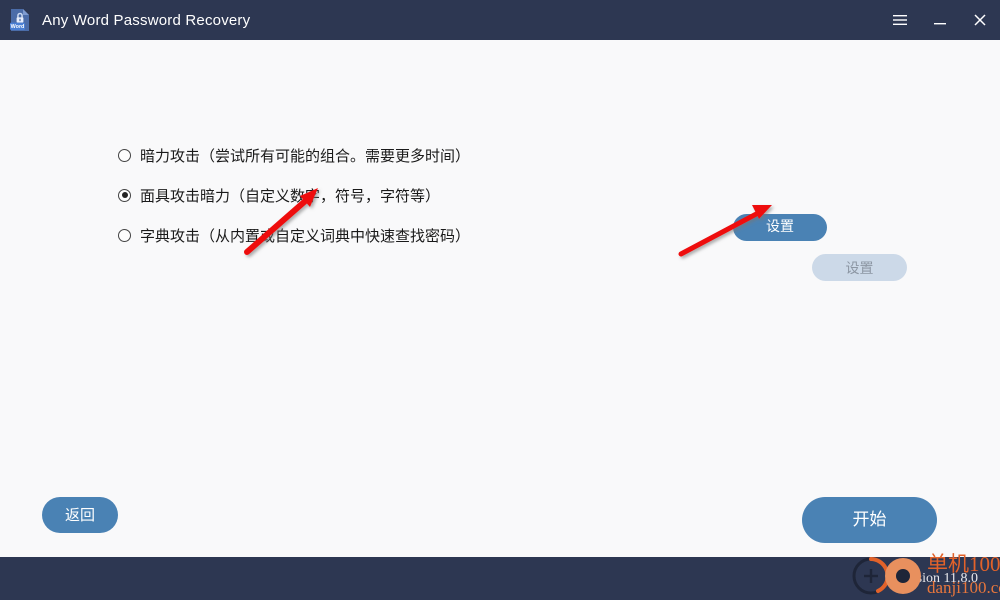  I want to click on back-button: 返回, so click(80, 515).